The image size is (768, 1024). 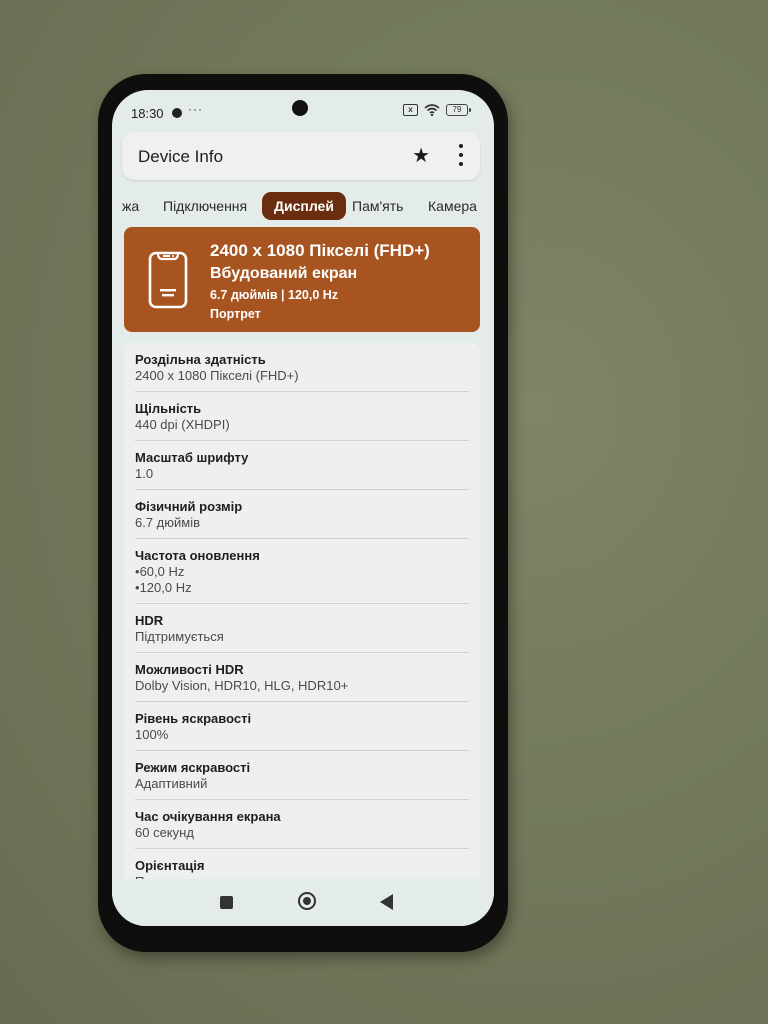 What do you see at coordinates (217, 375) in the screenshot?
I see `detail-value: 2400 x 1080 Пікселі (FHD+)` at bounding box center [217, 375].